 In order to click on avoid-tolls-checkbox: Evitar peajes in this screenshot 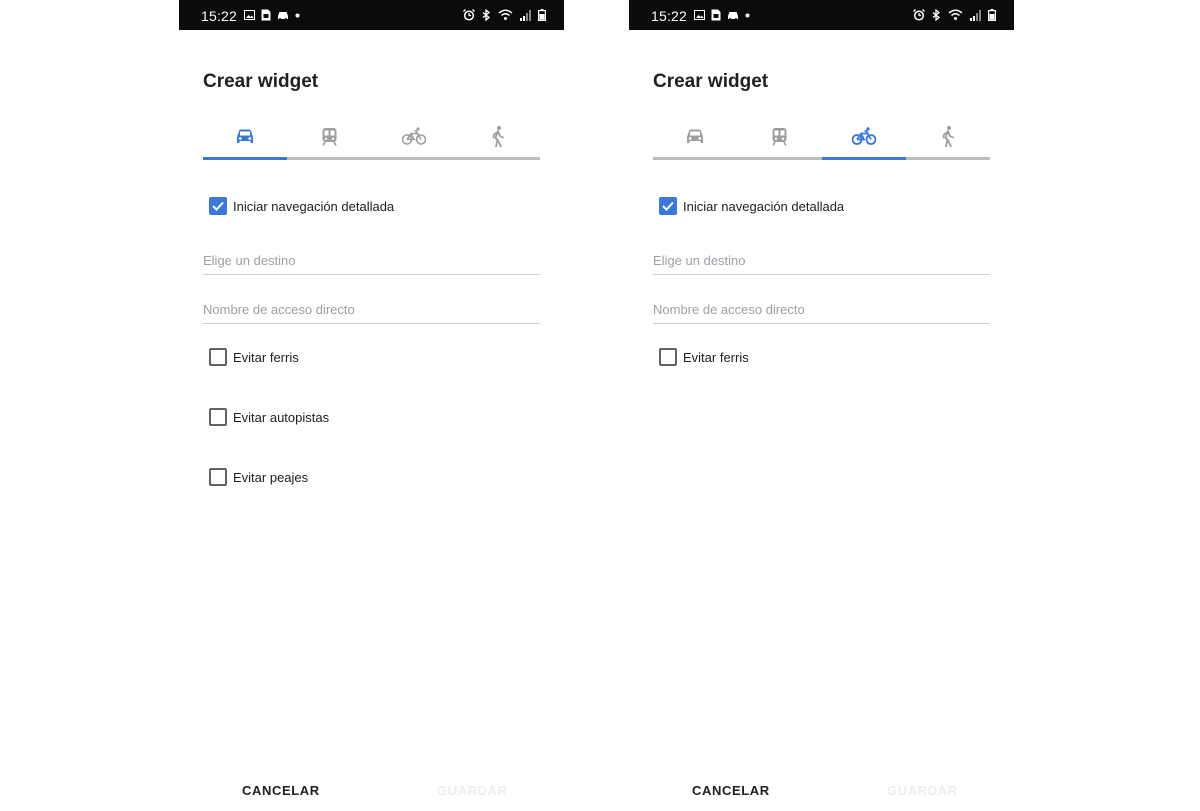, I will do `click(258, 477)`.